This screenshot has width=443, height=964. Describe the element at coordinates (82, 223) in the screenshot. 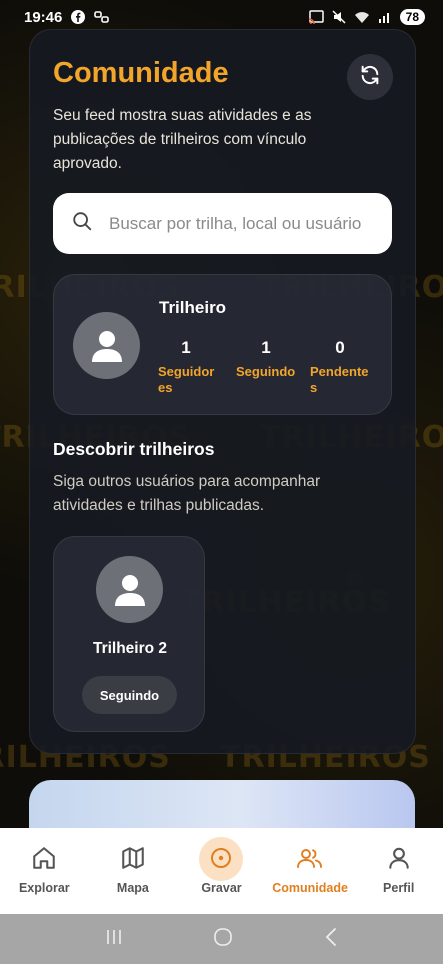

I see `search-icon` at that location.